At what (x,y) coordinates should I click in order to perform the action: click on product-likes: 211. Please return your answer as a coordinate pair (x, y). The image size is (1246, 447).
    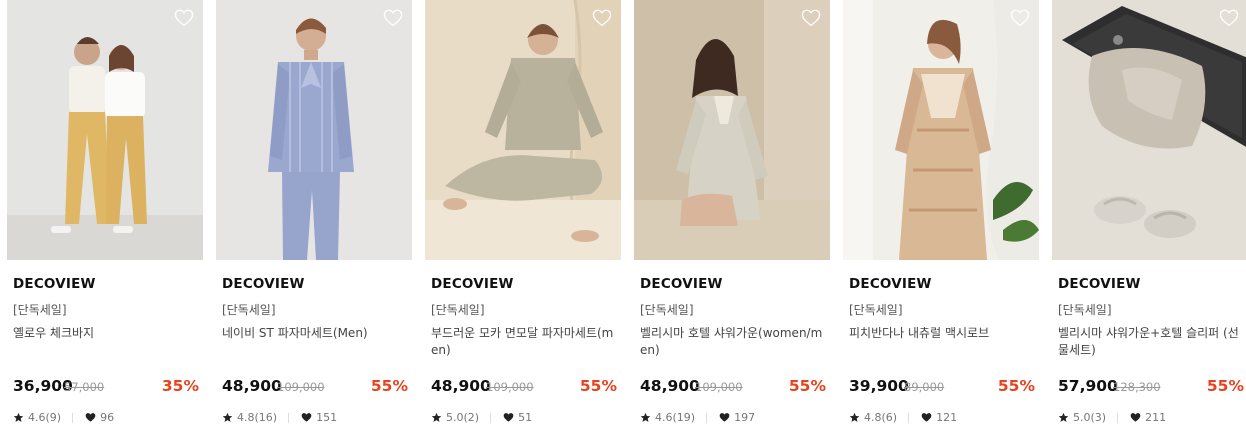
    Looking at the image, I should click on (1156, 417).